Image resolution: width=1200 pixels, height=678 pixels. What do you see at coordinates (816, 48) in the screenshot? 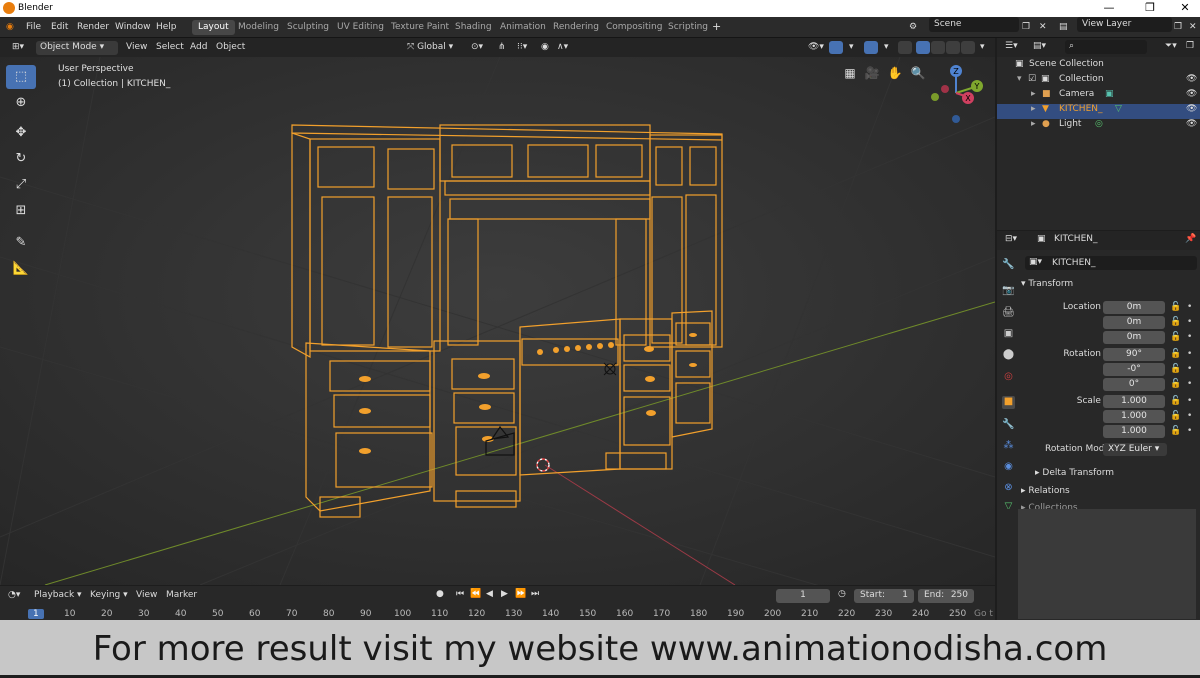
I see `visibility-icon: 👁▾` at bounding box center [816, 48].